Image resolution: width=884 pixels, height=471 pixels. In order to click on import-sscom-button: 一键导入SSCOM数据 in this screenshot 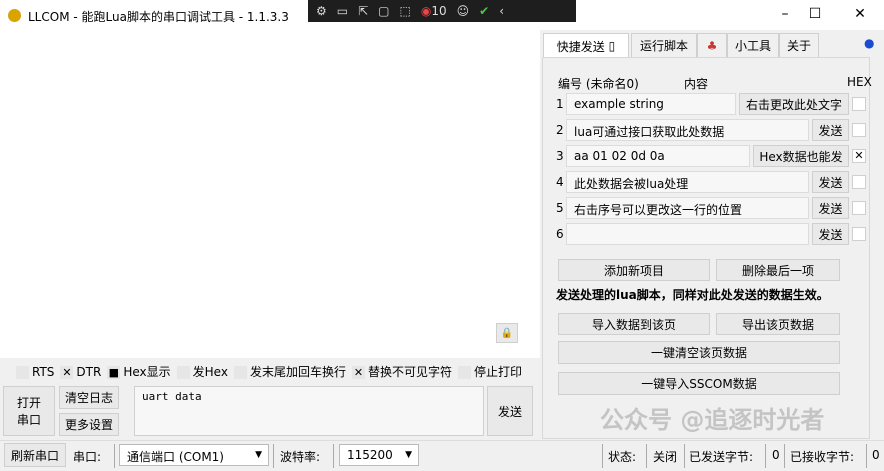, I will do `click(699, 383)`.